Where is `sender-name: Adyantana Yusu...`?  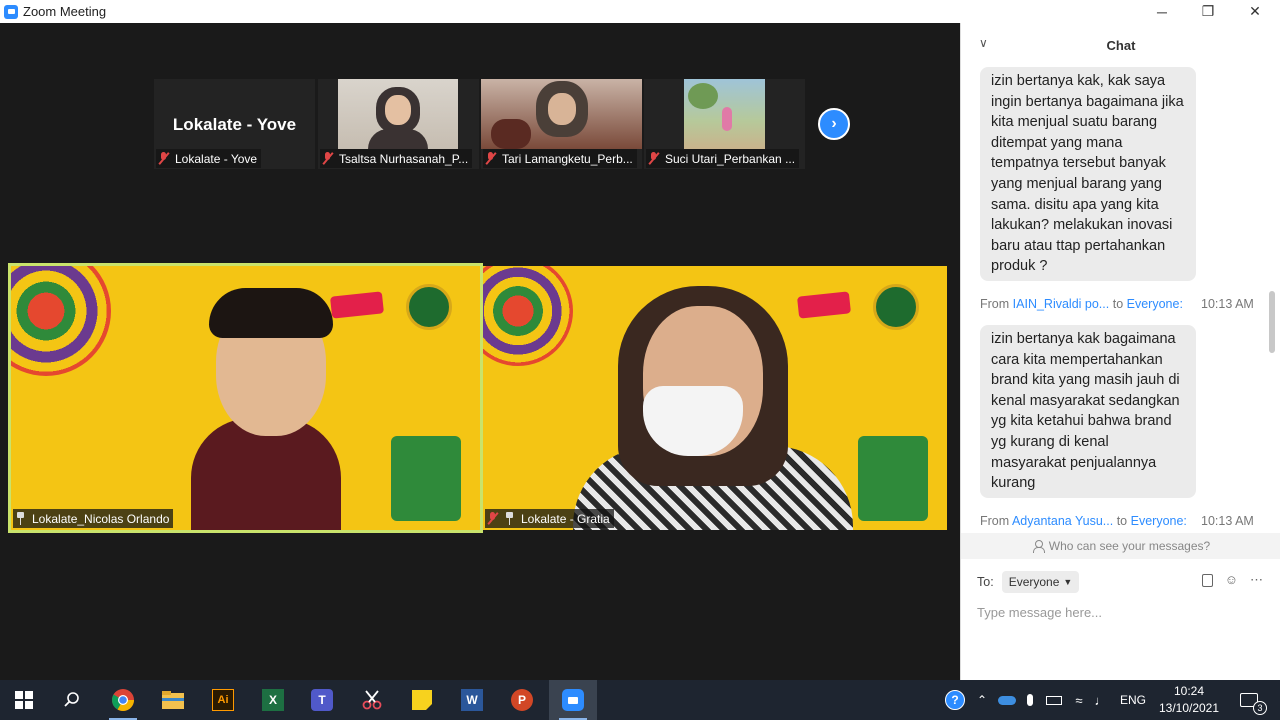 sender-name: Adyantana Yusu... is located at coordinates (1062, 521).